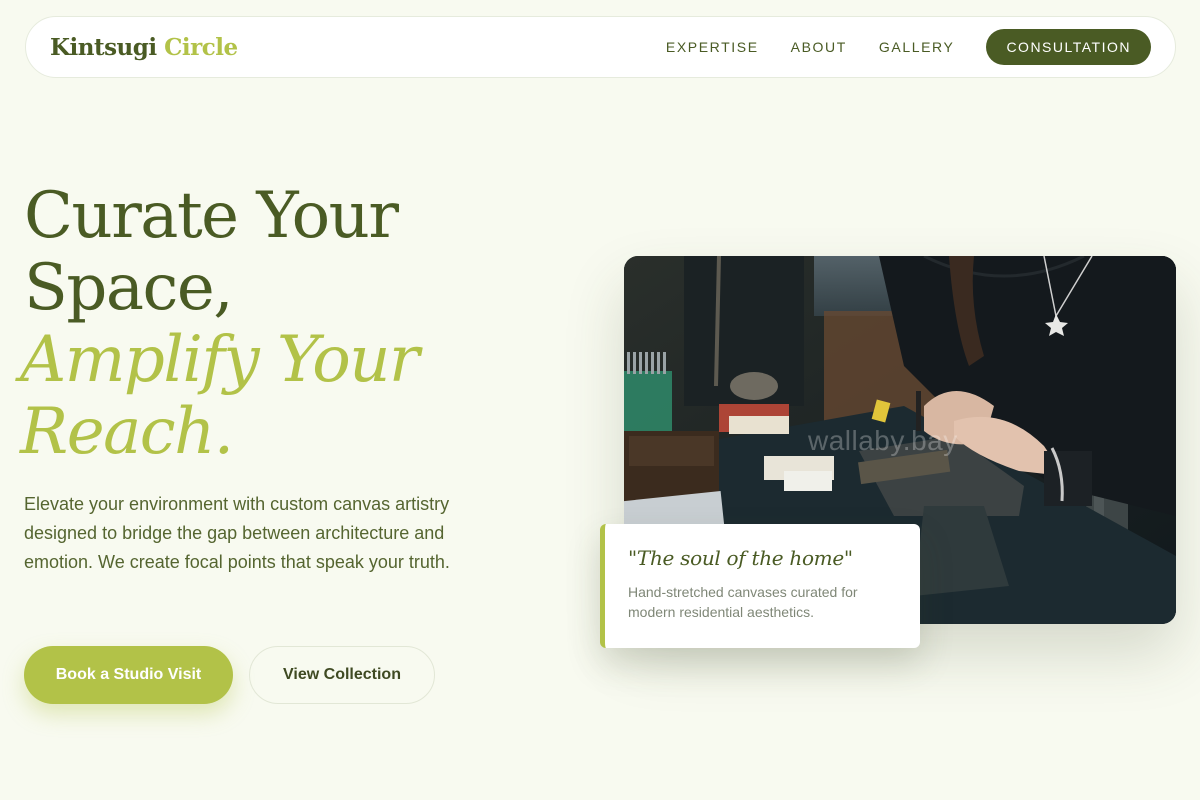 This screenshot has height=800, width=1200. Describe the element at coordinates (211, 216) in the screenshot. I see `hero-line-1: Curate Your` at that location.